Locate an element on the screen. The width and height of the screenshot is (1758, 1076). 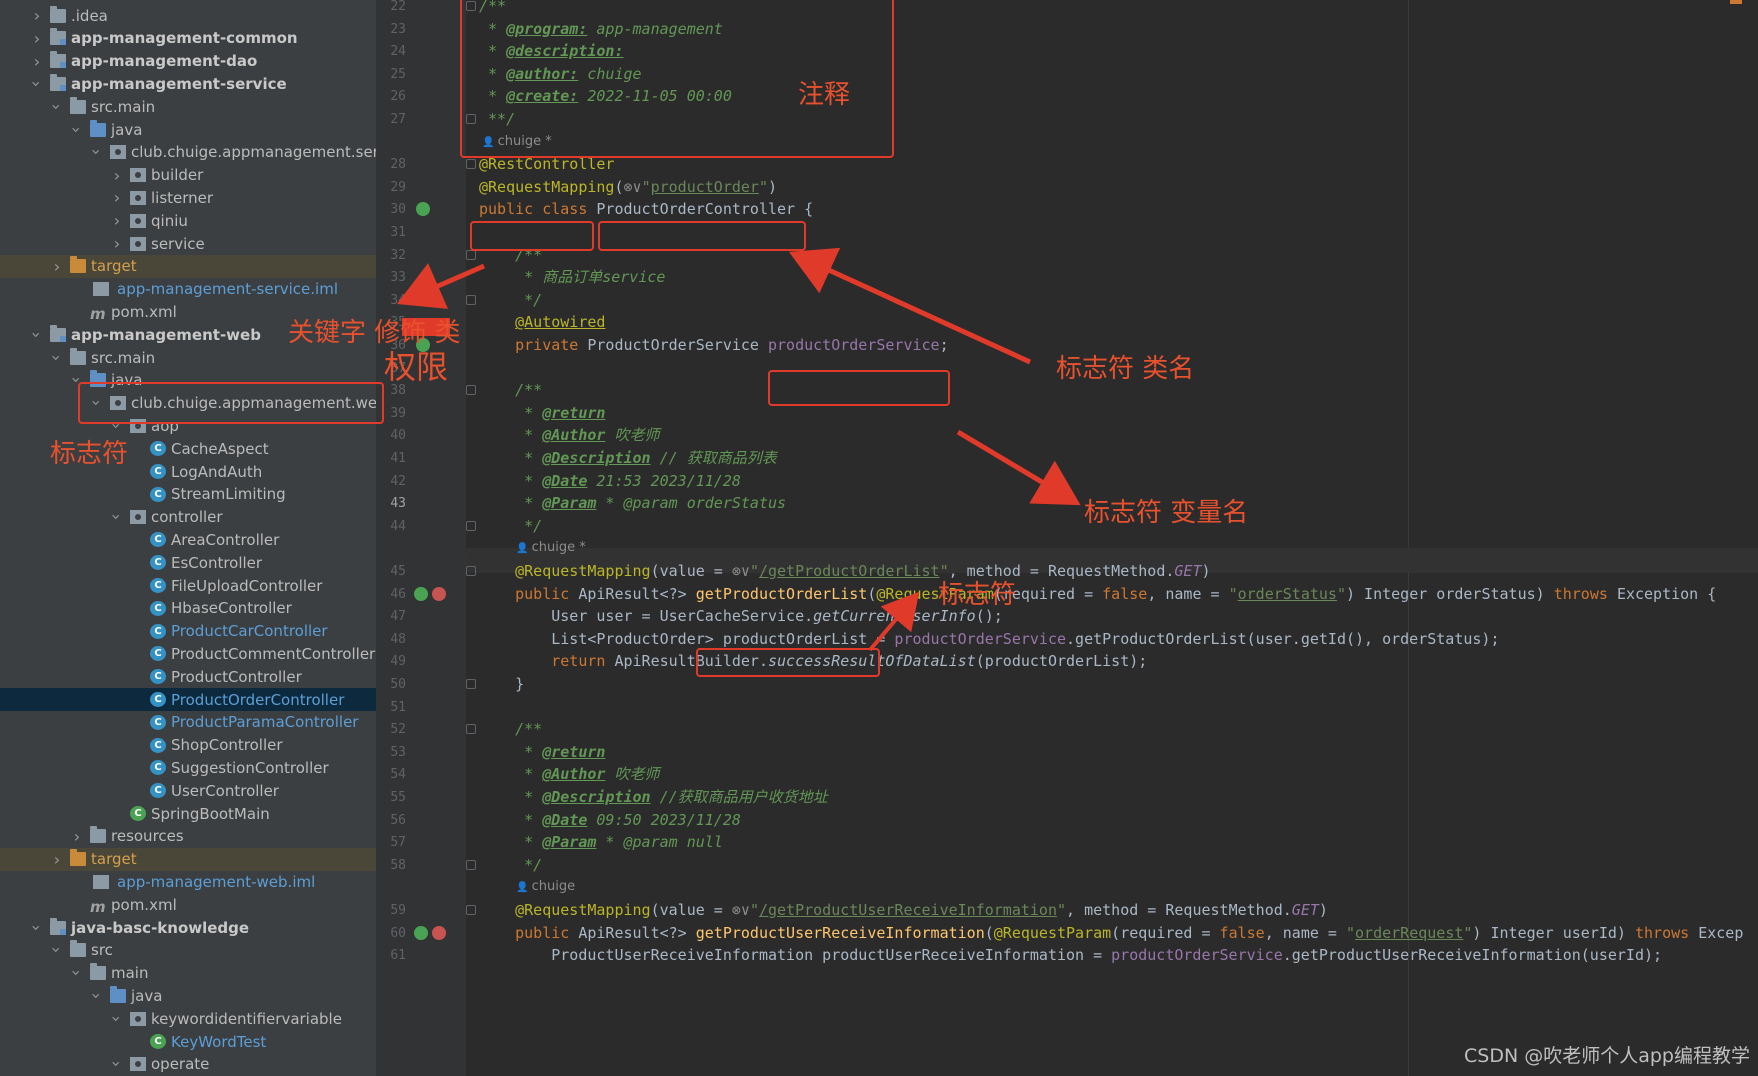
tree-item: C HbaseController is located at coordinates (188, 608).